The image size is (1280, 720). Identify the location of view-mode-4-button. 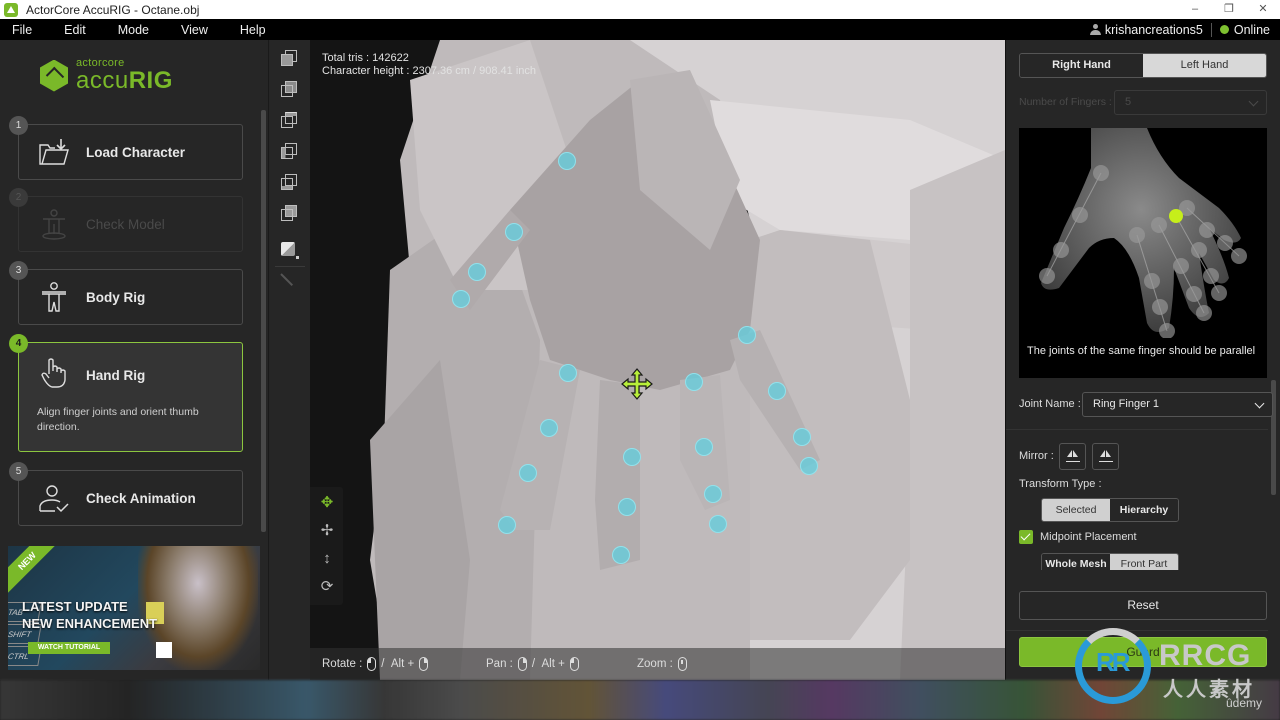
(290, 152).